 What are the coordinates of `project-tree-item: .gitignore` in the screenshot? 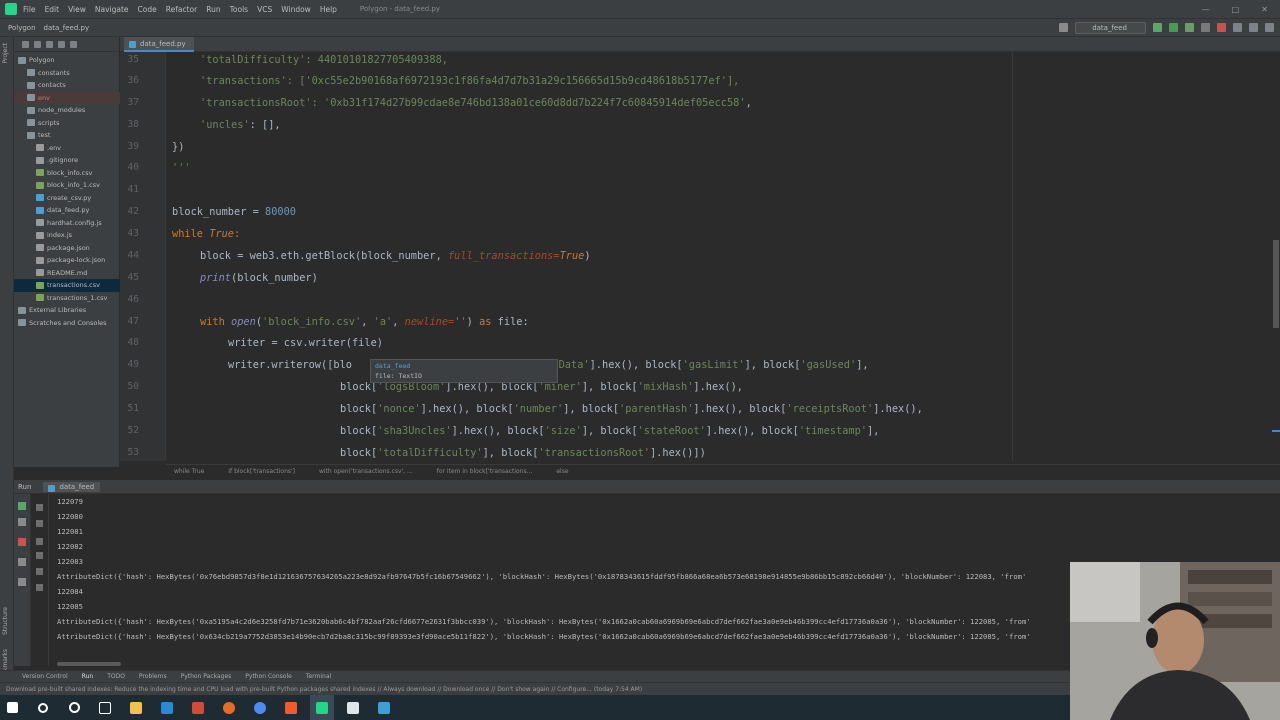 It's located at (67, 160).